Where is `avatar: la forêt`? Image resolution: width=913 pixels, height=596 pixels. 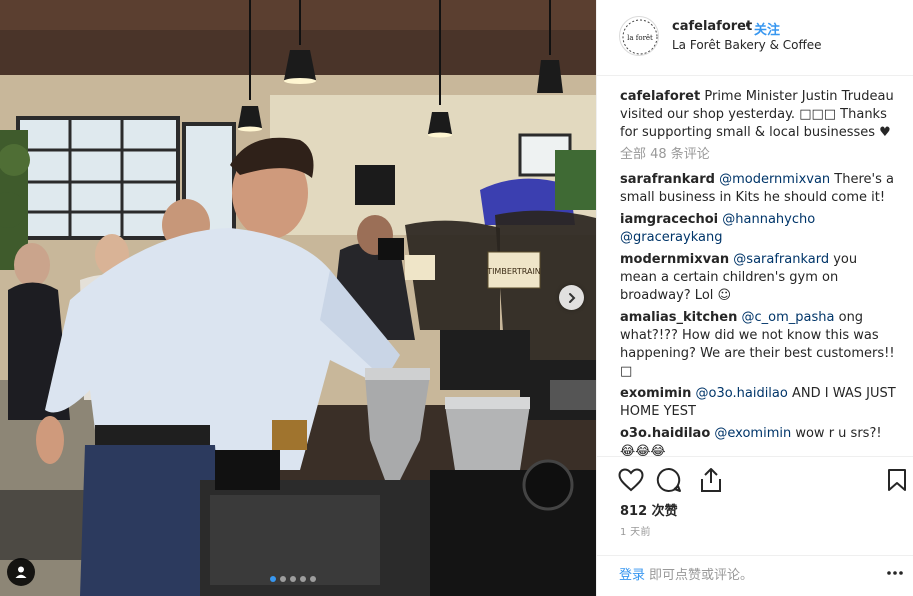 avatar: la forêt is located at coordinates (639, 36).